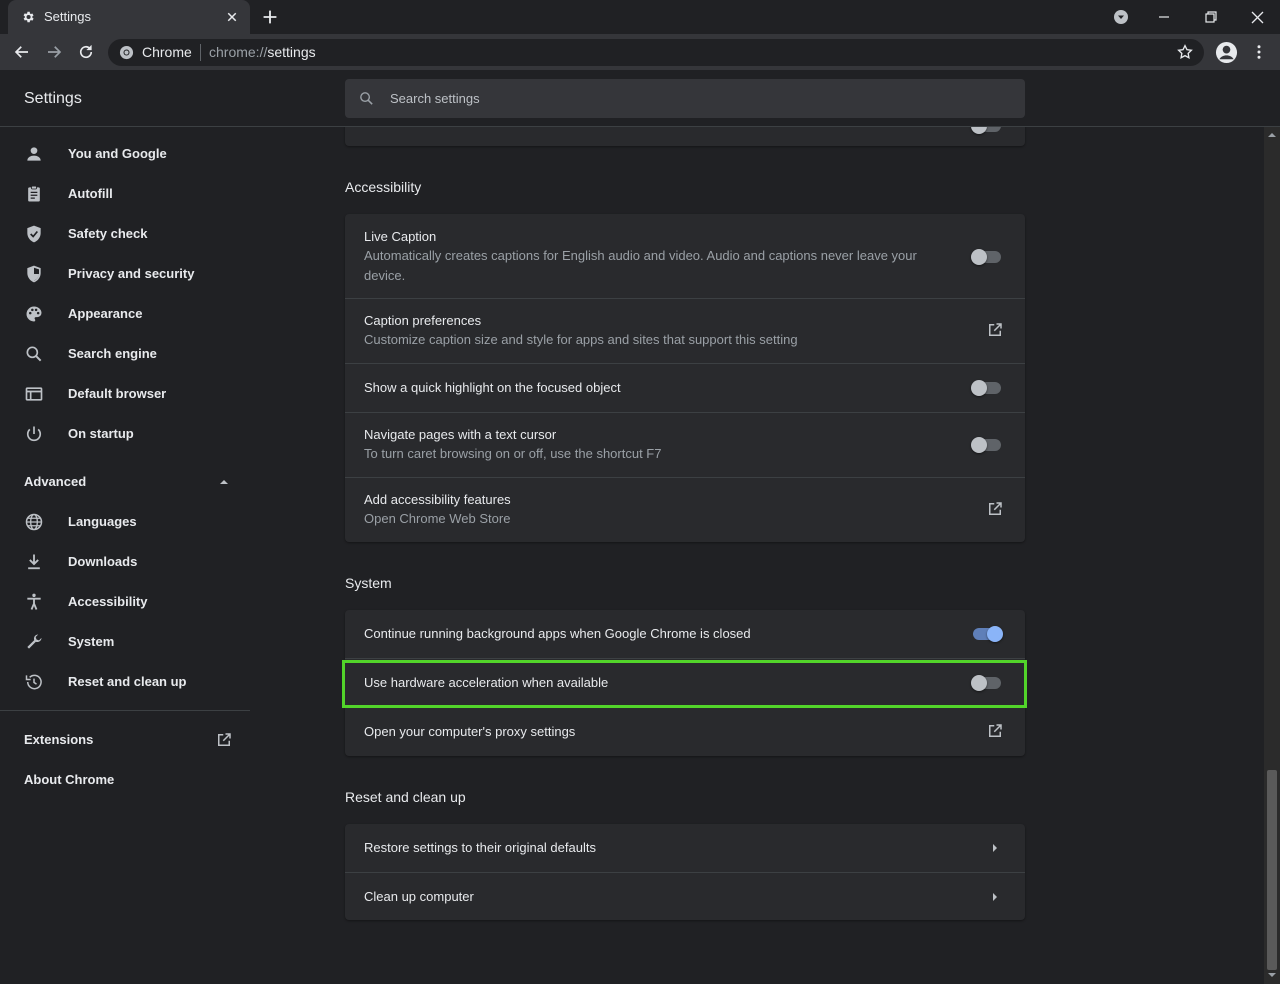 The image size is (1280, 984). I want to click on minimize-button, so click(1164, 17).